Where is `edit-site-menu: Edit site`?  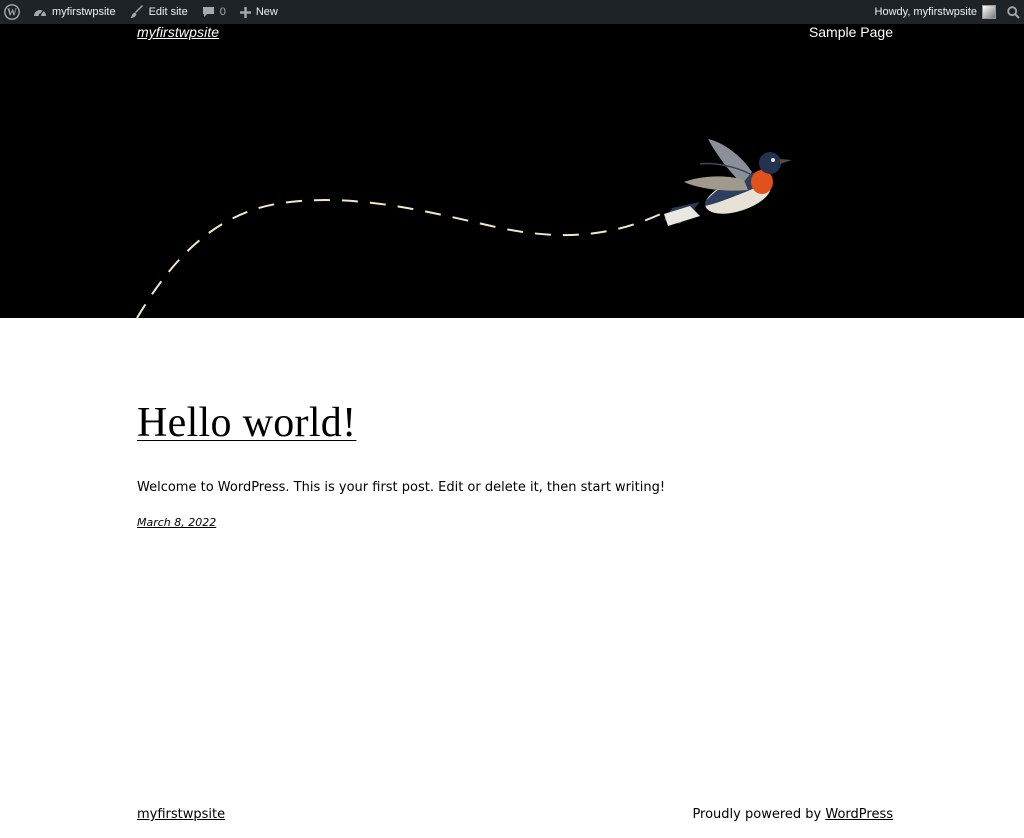
edit-site-menu: Edit site is located at coordinates (159, 12).